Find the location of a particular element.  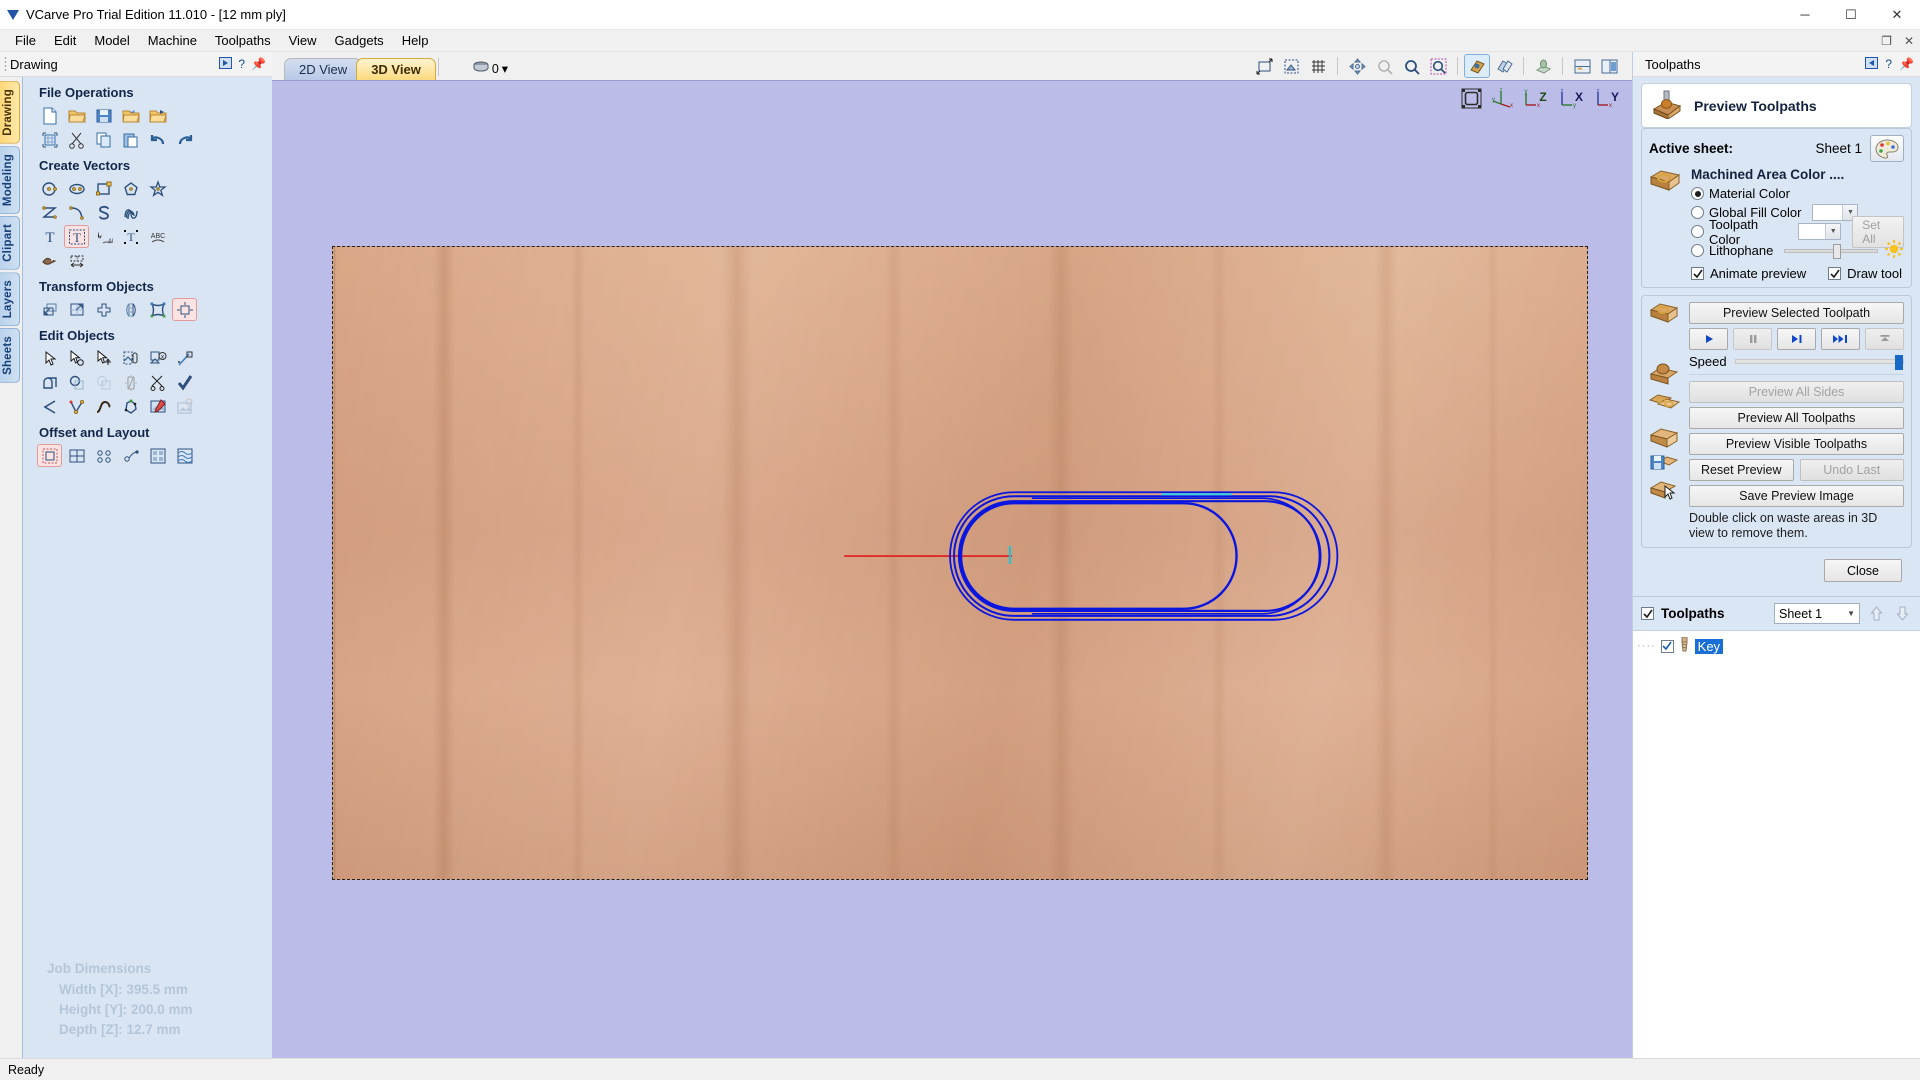

close-button: ✕ is located at coordinates (1897, 15).